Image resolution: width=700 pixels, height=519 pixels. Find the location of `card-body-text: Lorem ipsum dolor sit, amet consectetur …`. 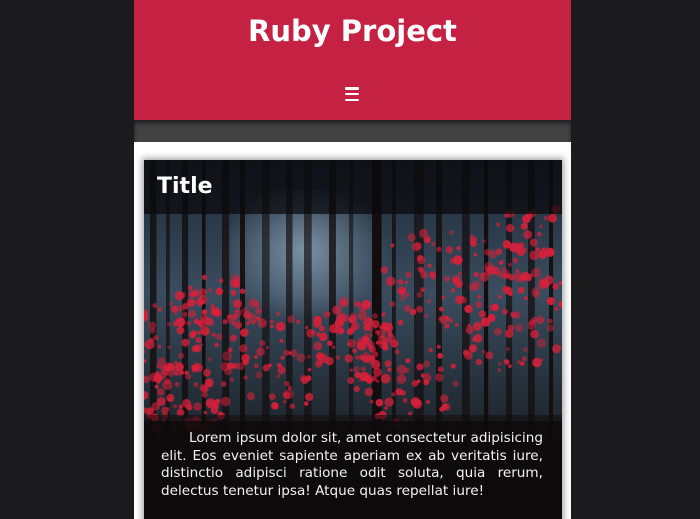

card-body-text: Lorem ipsum dolor sit, amet consectetur … is located at coordinates (352, 464).